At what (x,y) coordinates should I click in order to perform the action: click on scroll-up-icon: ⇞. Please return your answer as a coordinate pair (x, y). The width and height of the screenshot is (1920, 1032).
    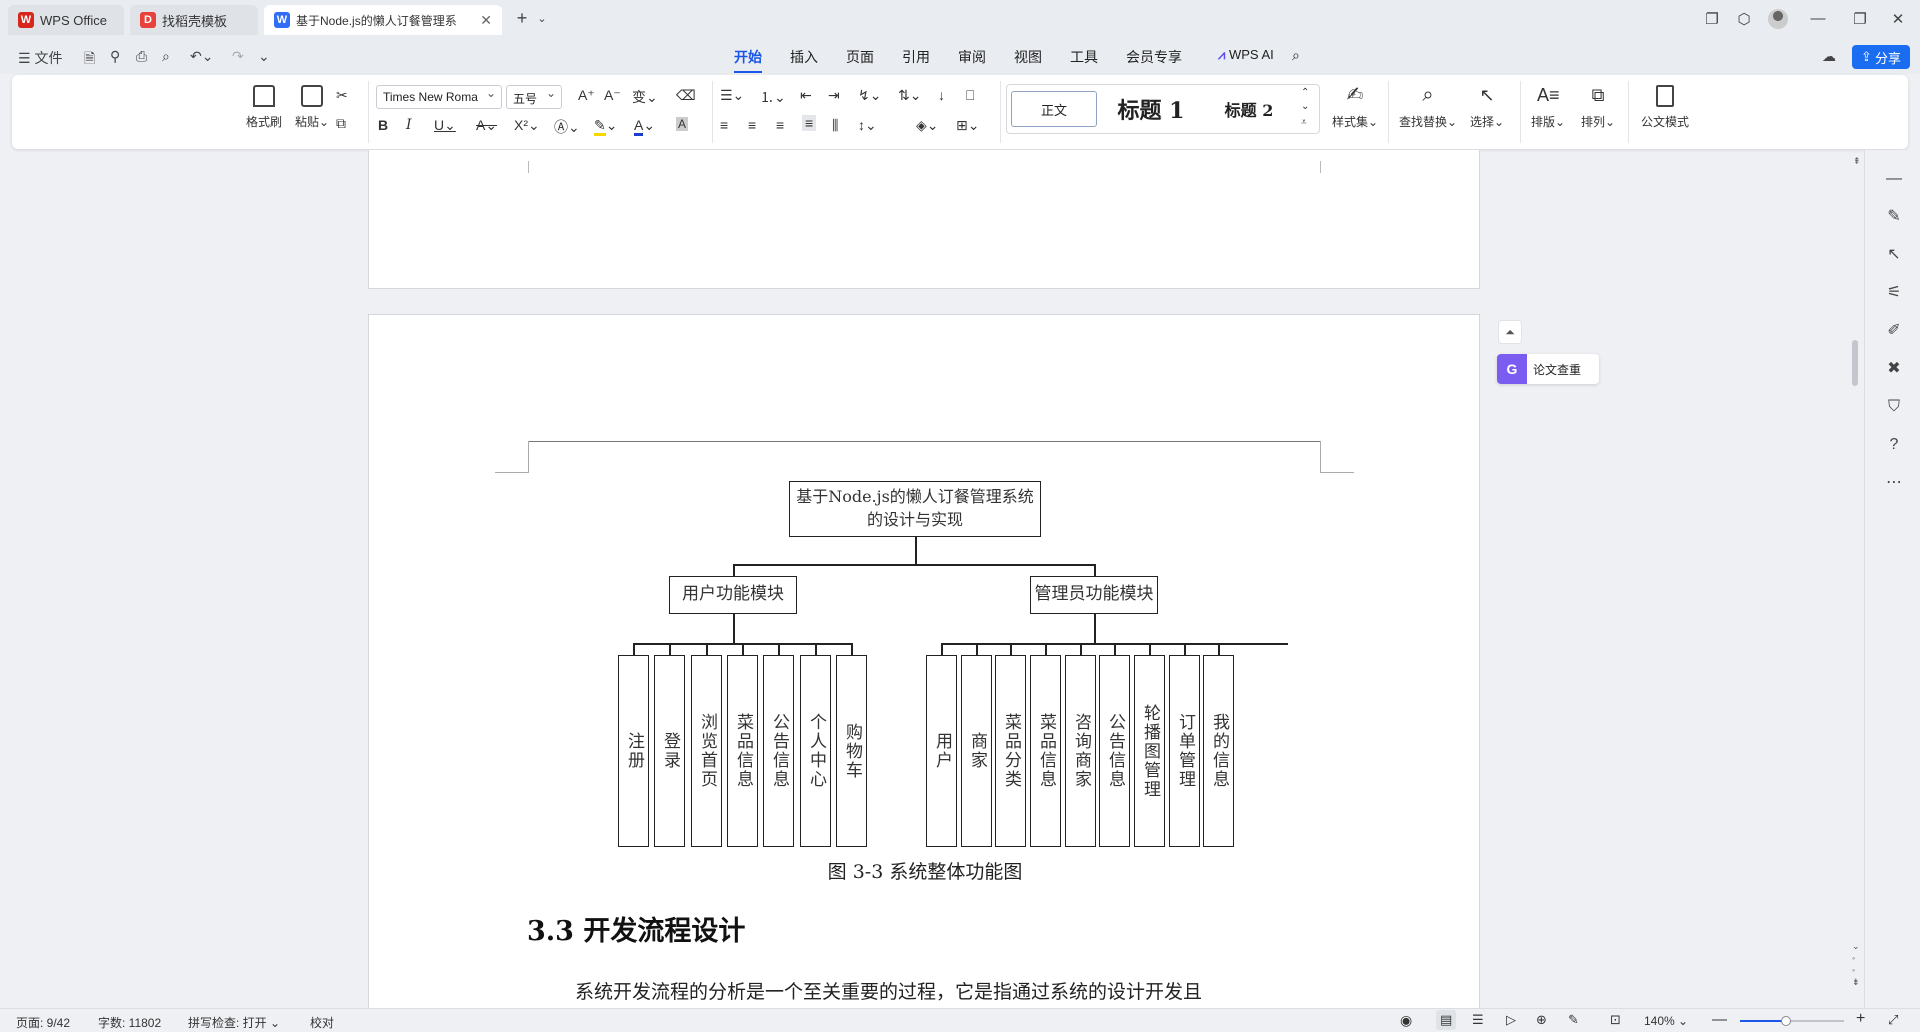
    Looking at the image, I should click on (1857, 161).